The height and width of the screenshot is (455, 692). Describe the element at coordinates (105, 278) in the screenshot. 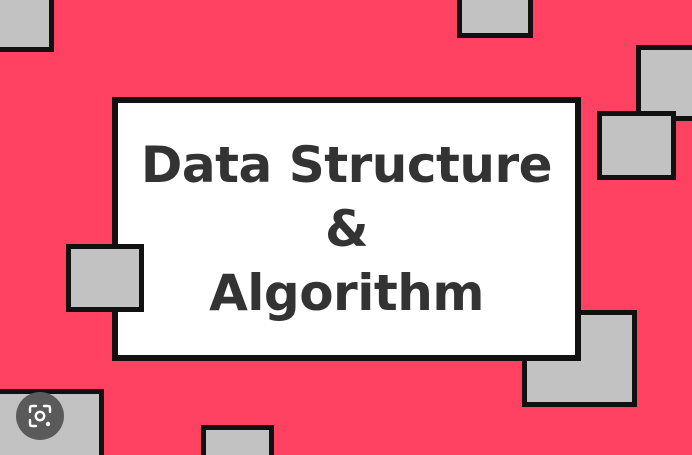

I see `decorative-square-left-middle` at that location.